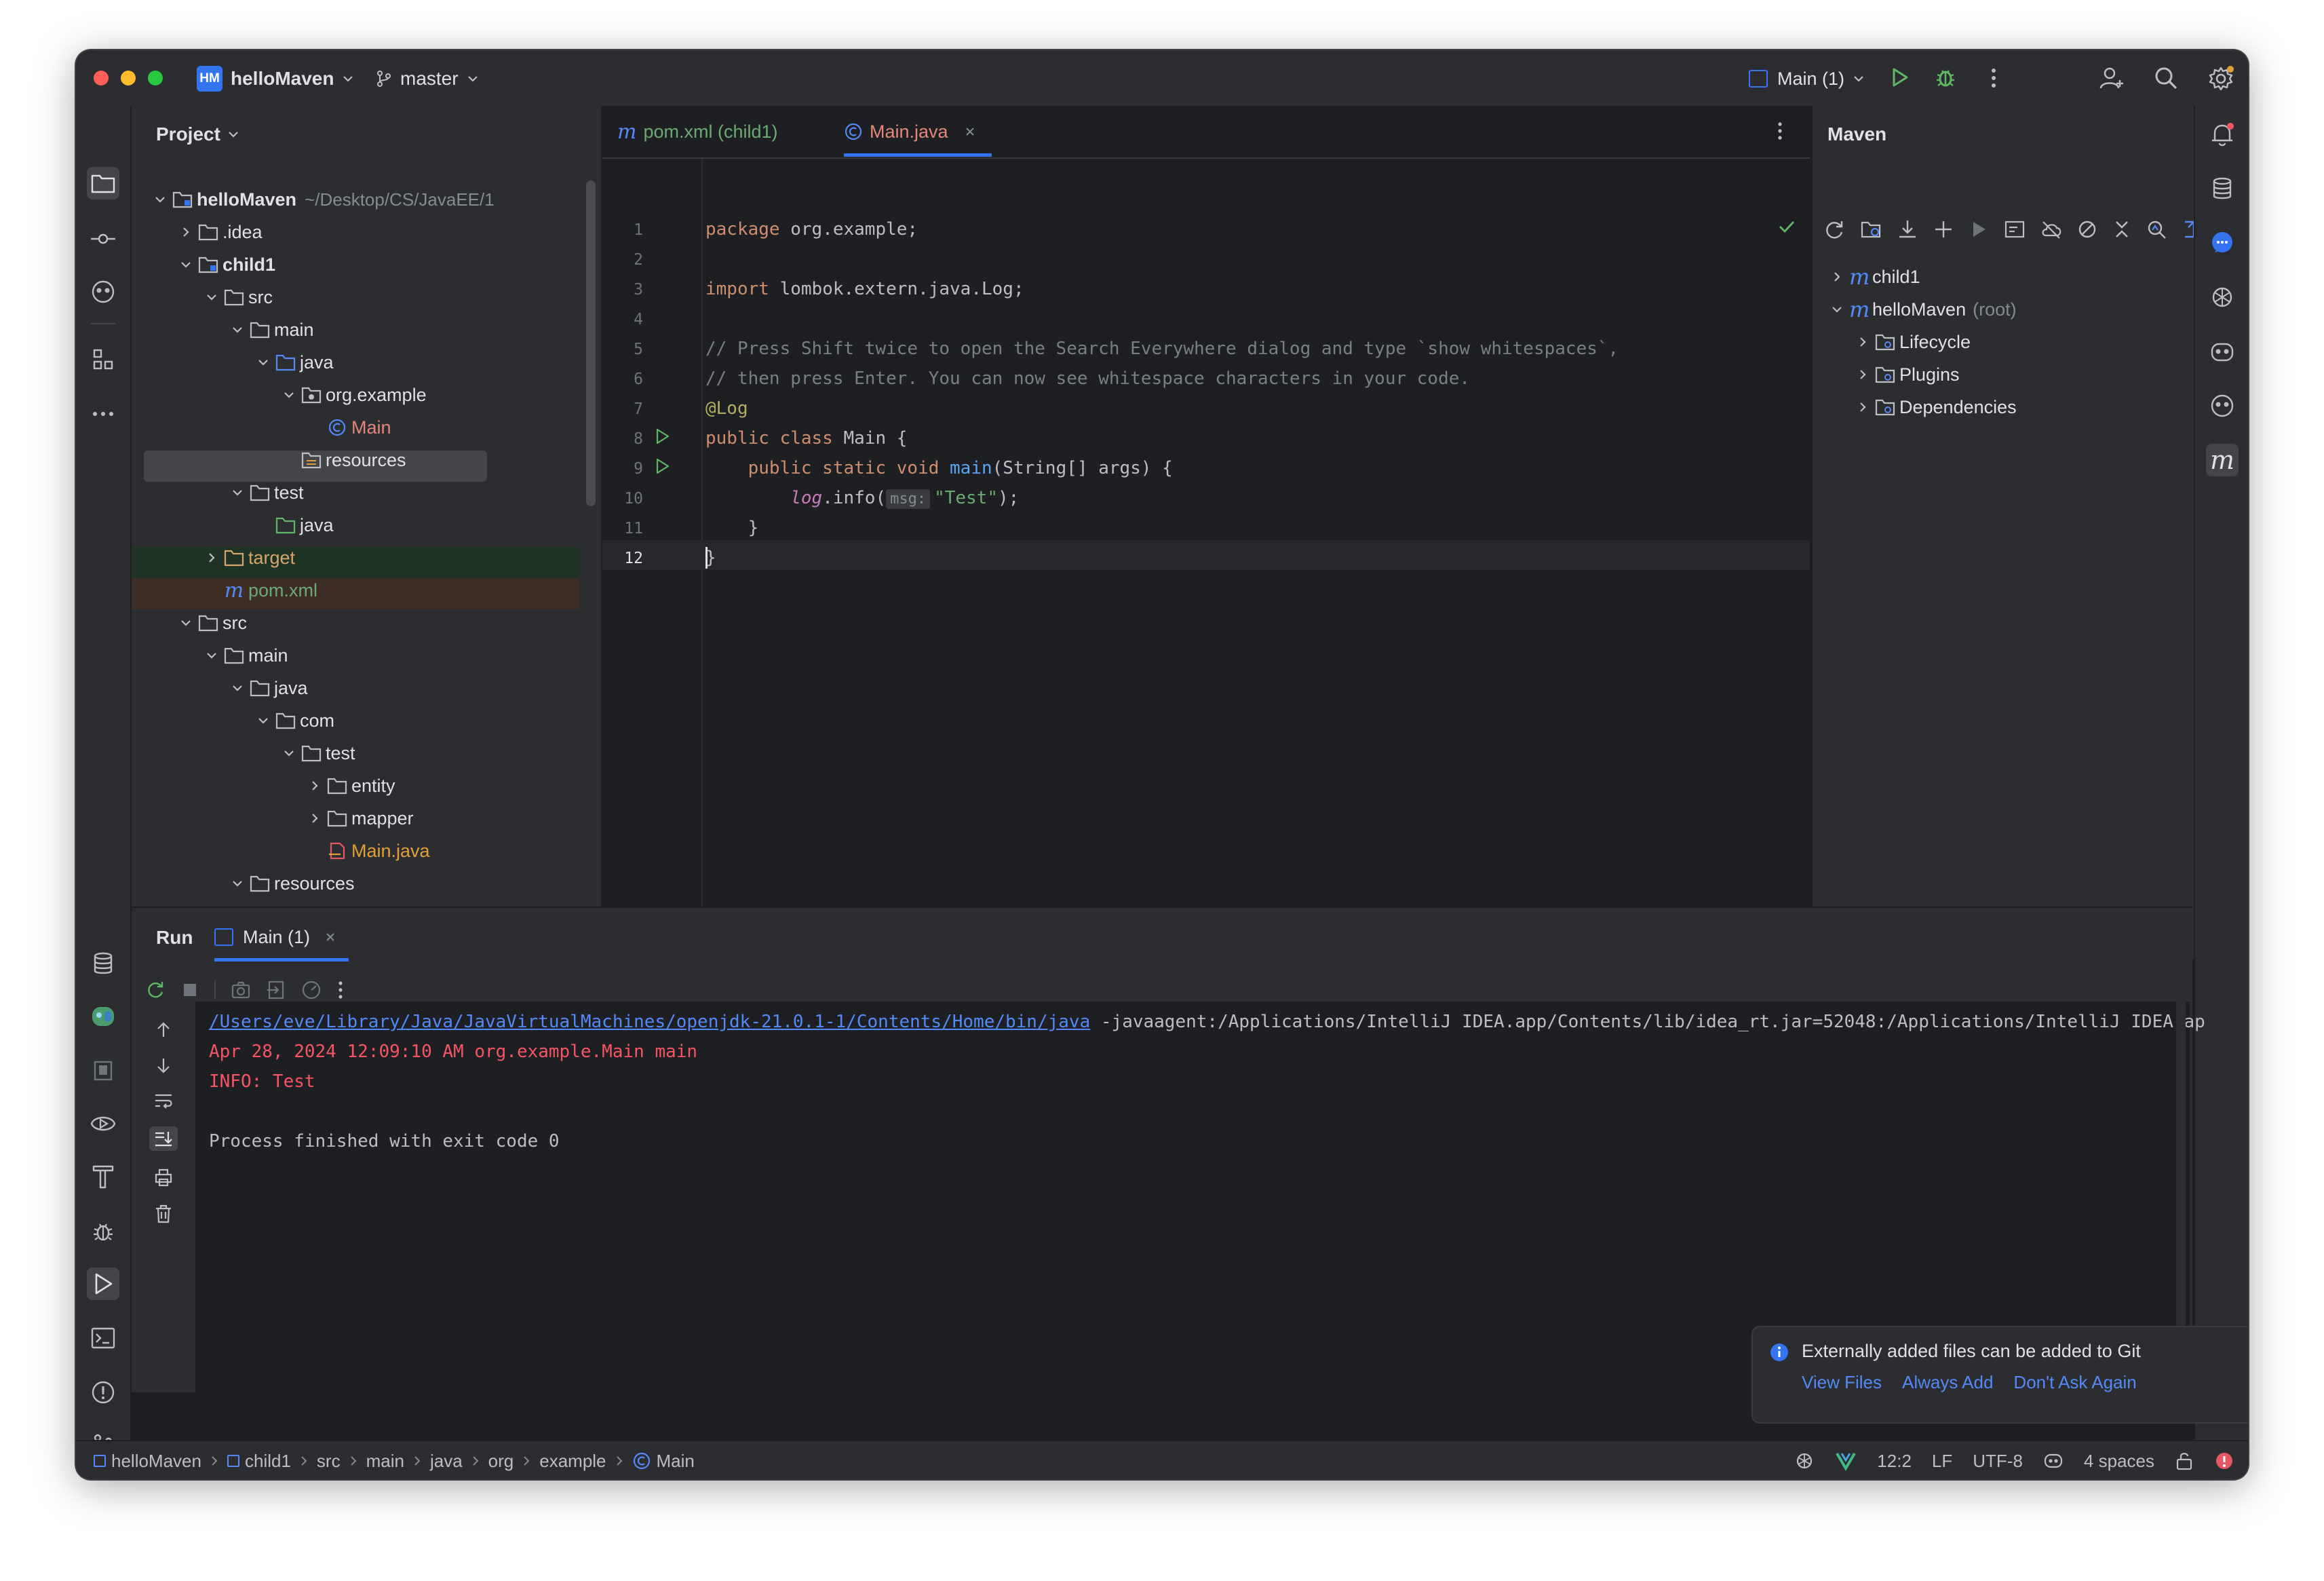  I want to click on problems-tool-button, so click(103, 1392).